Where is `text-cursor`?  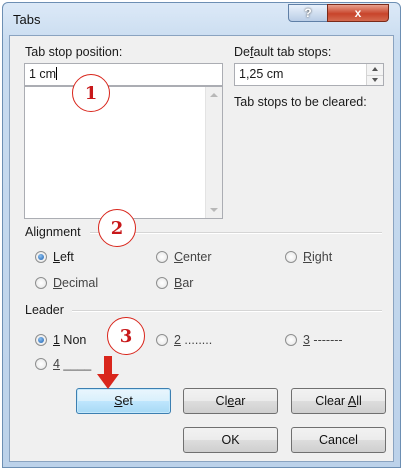 text-cursor is located at coordinates (57, 73).